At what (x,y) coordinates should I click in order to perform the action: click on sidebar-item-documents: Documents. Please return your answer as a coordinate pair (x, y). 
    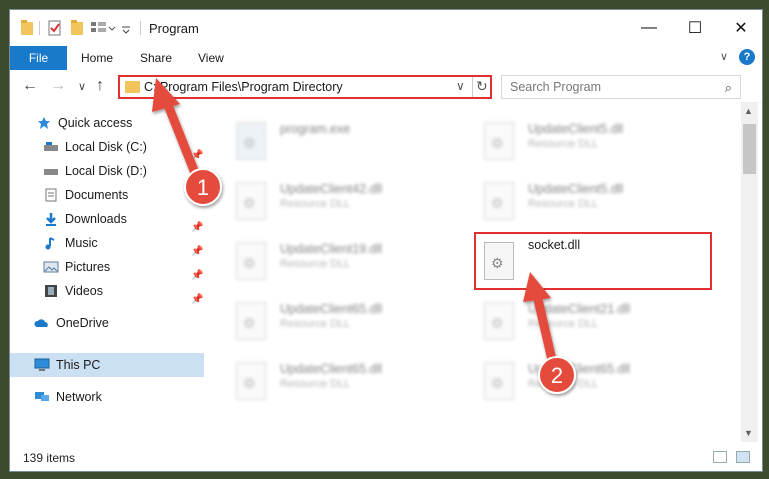
    Looking at the image, I should click on (85, 195).